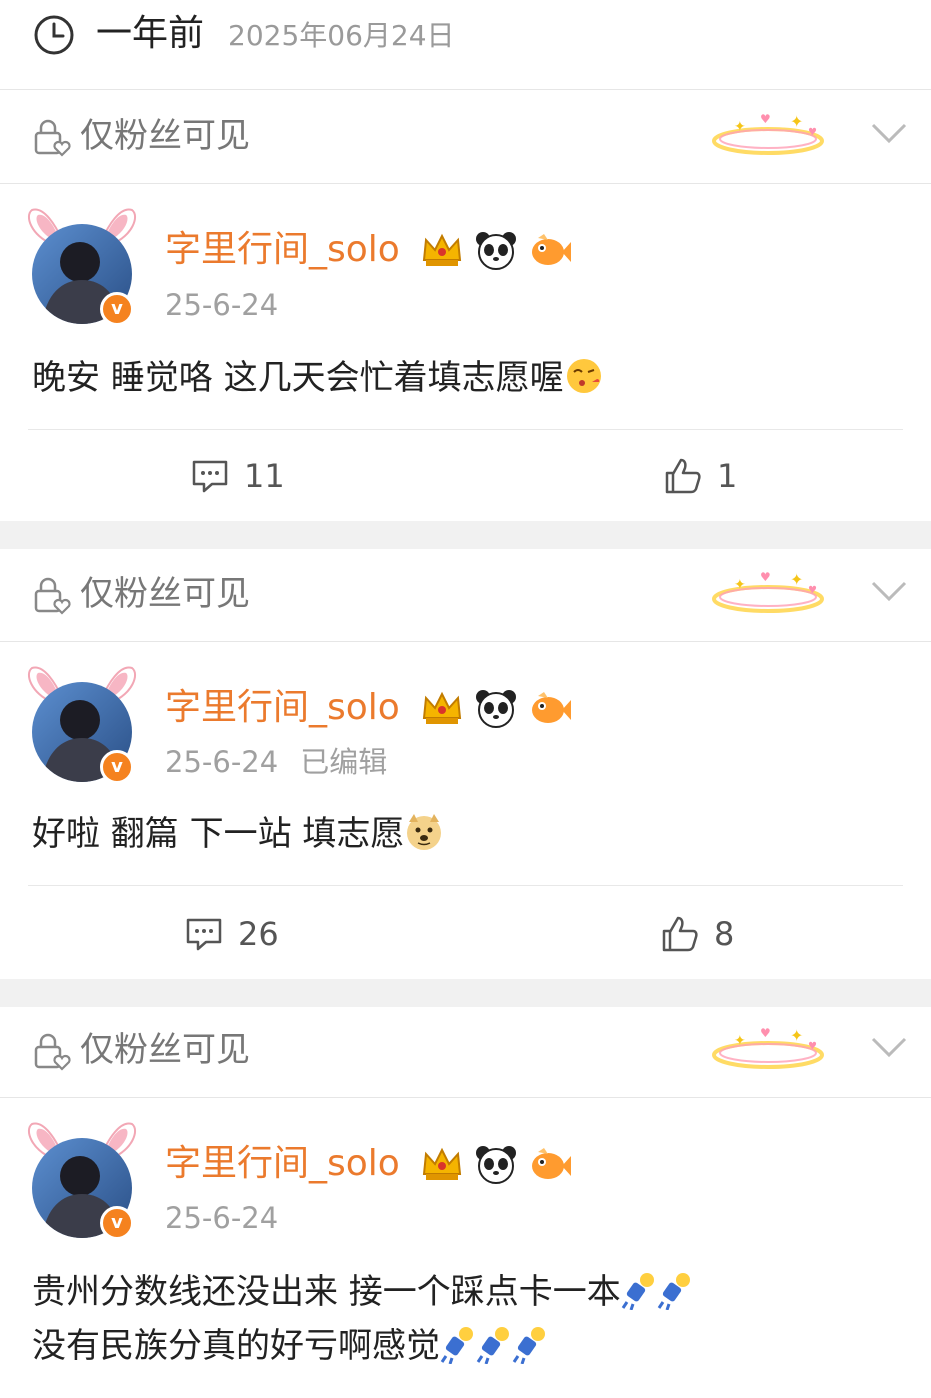  I want to click on post-content: 晚安 睡觉咯 这几天会忙着填志愿喔, so click(318, 378).